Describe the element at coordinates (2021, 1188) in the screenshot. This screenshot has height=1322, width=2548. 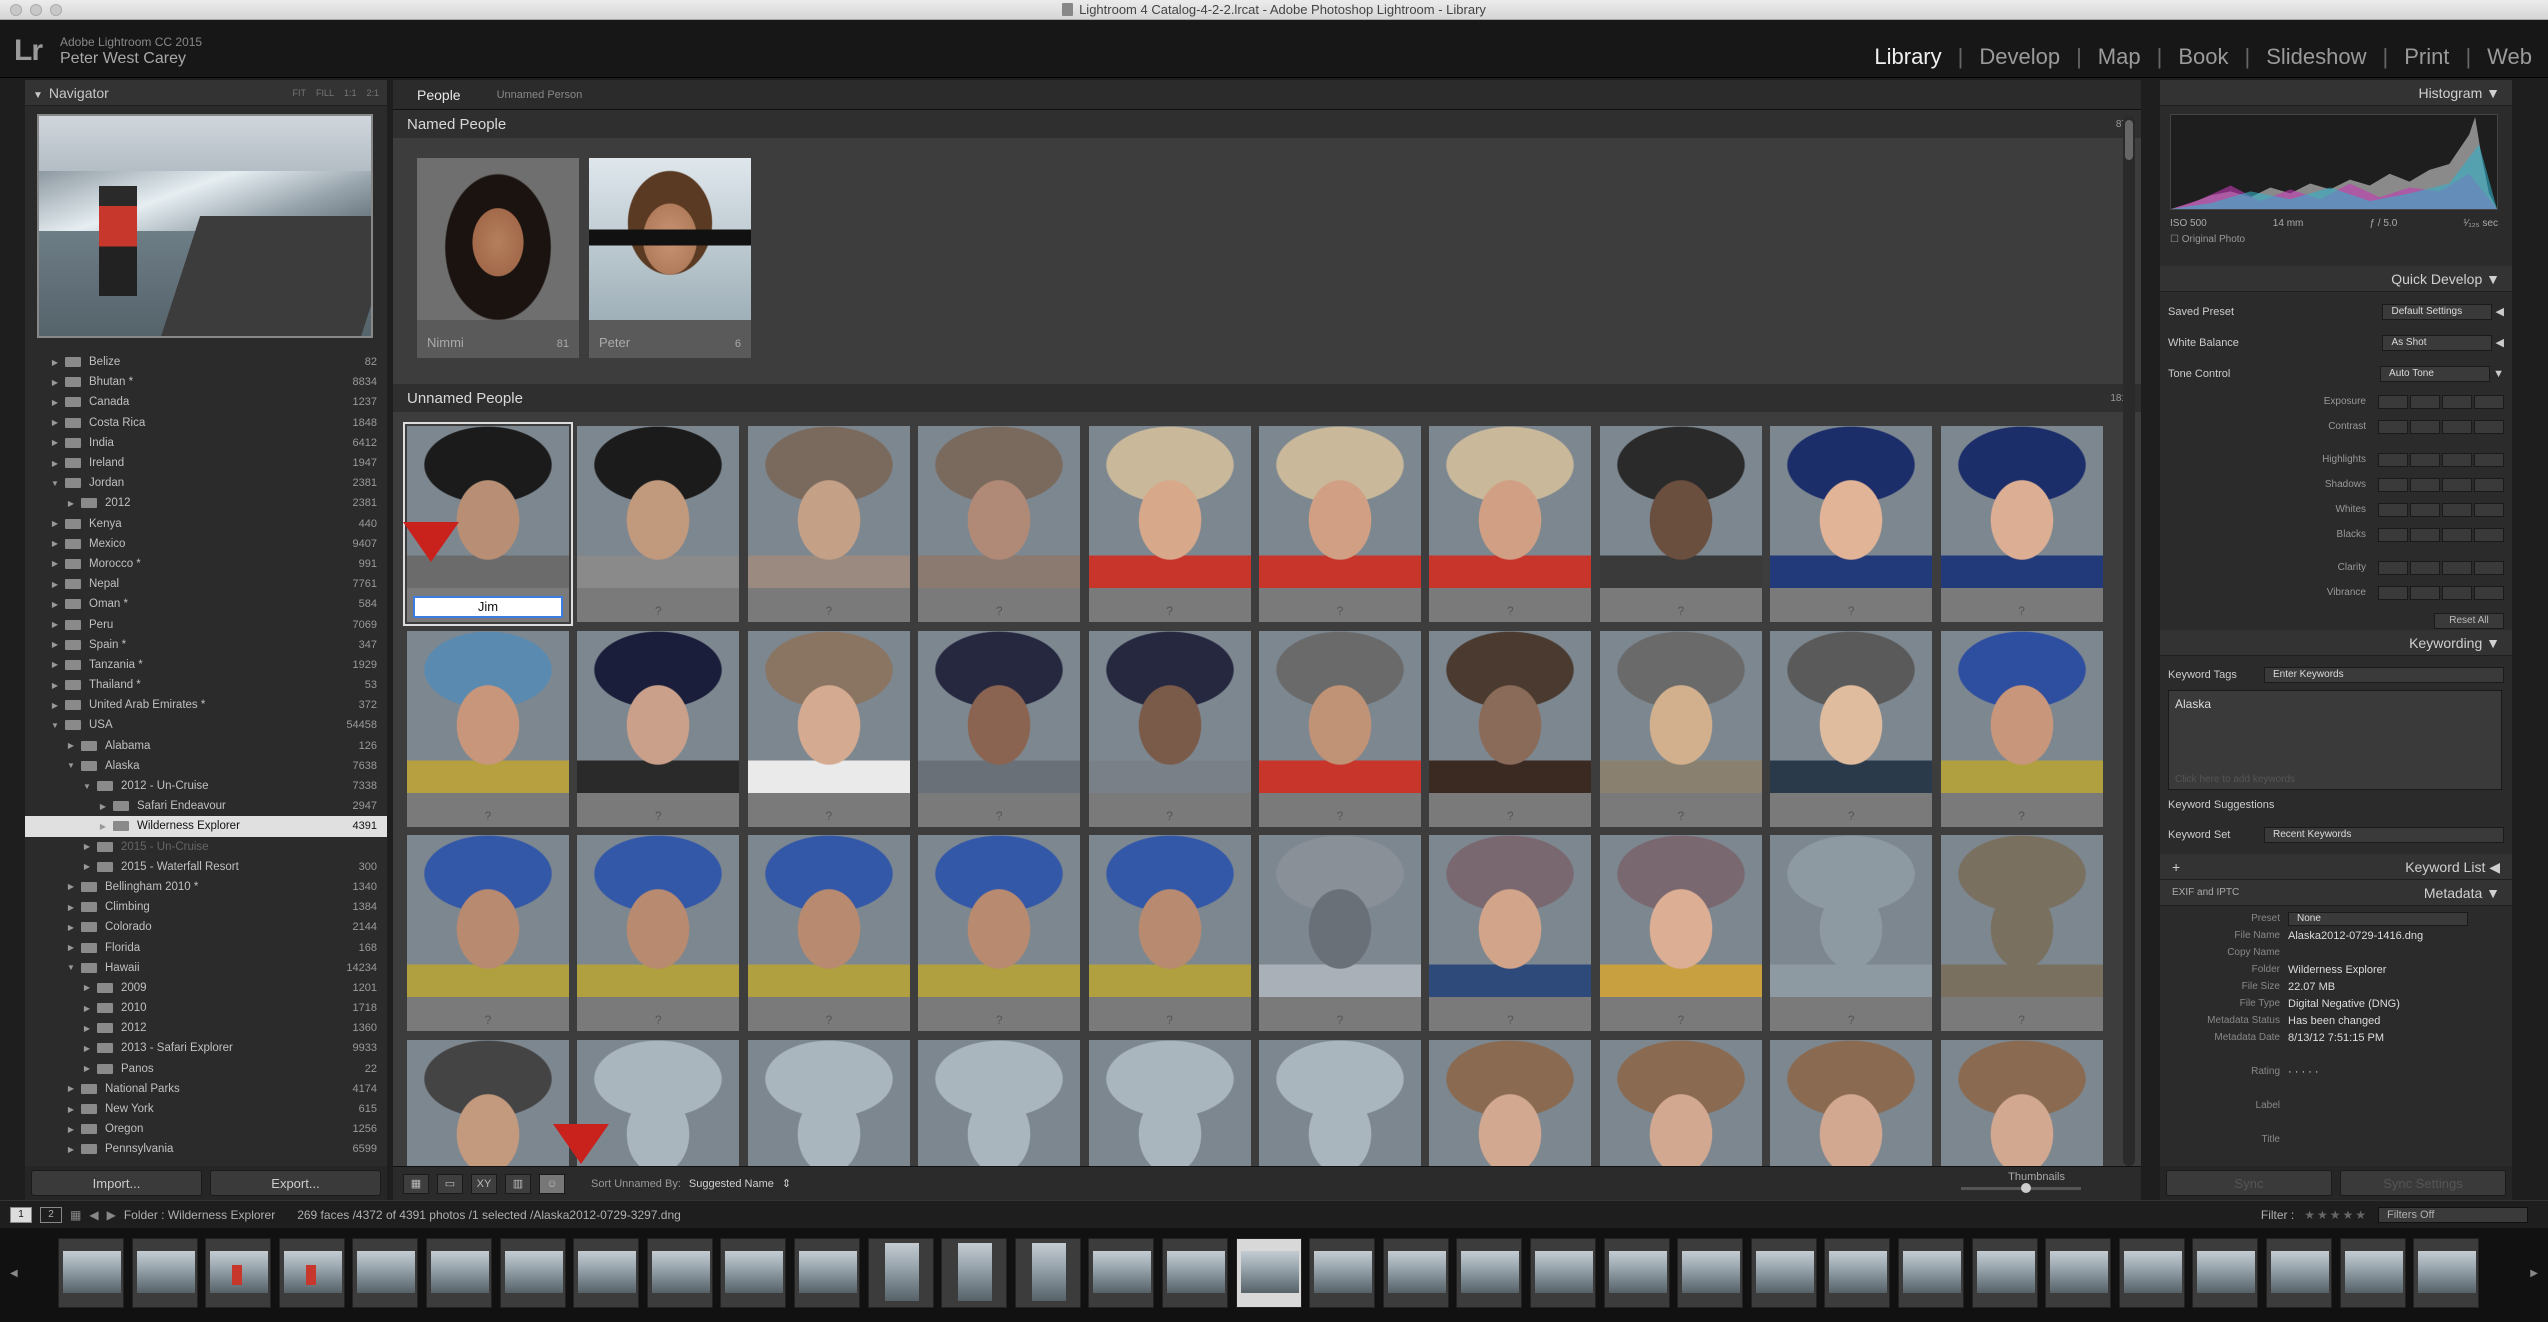
I see `thumbnail-size-slider` at that location.